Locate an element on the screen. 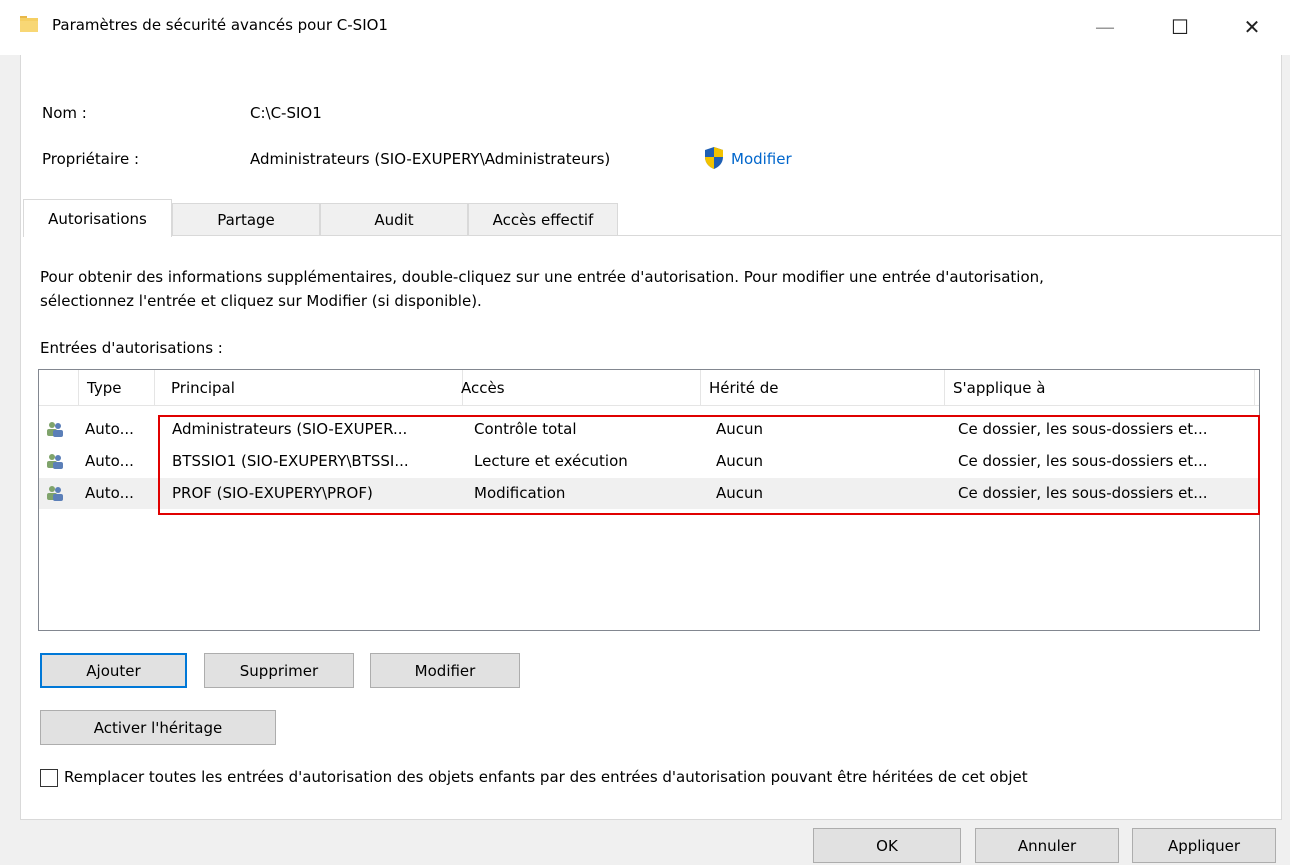 Image resolution: width=1290 pixels, height=865 pixels. column-inherited: Hérité de is located at coordinates (823, 388).